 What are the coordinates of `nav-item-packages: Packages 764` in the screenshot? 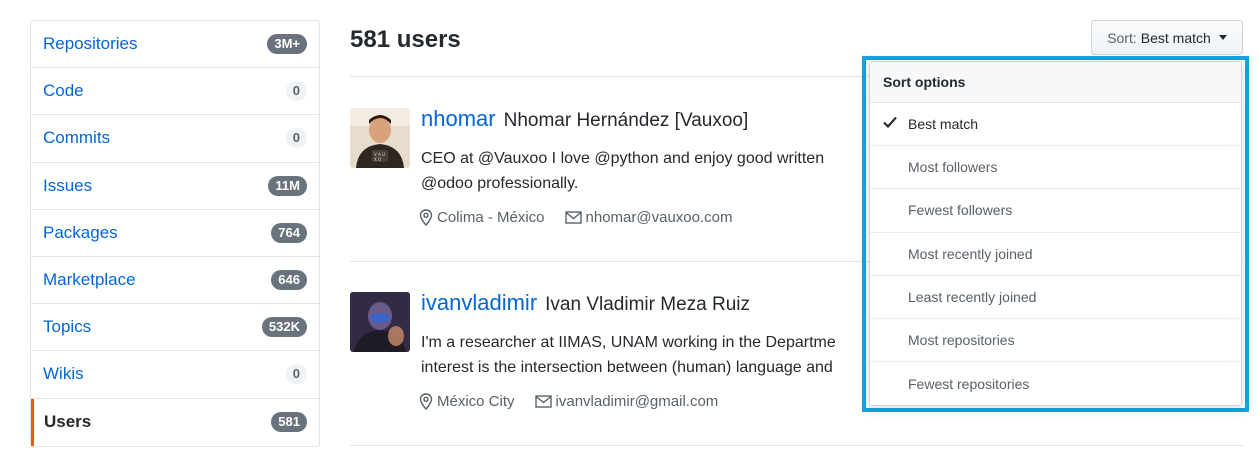 It's located at (175, 233).